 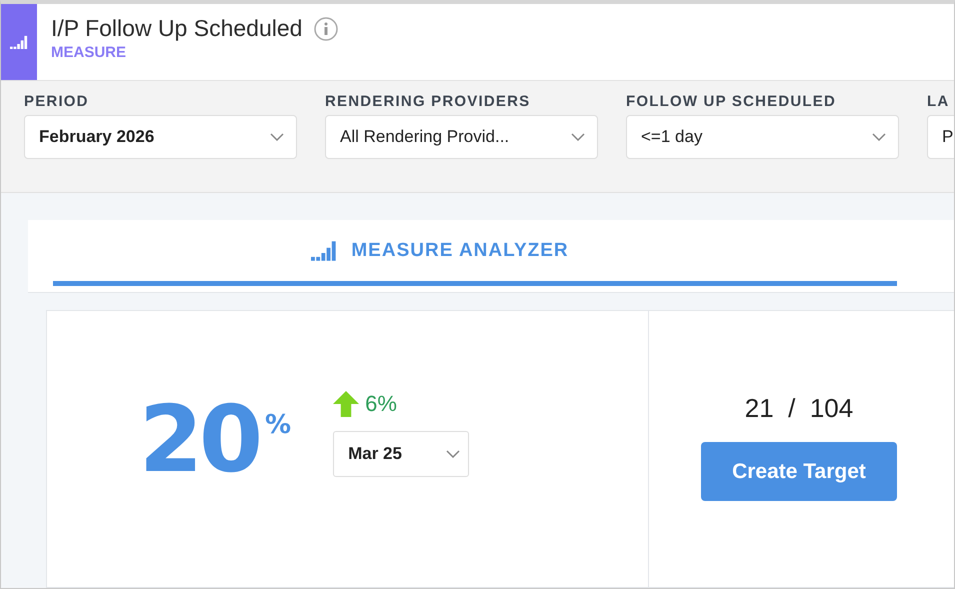 I want to click on filter-dropdown: February 2026, so click(x=160, y=137).